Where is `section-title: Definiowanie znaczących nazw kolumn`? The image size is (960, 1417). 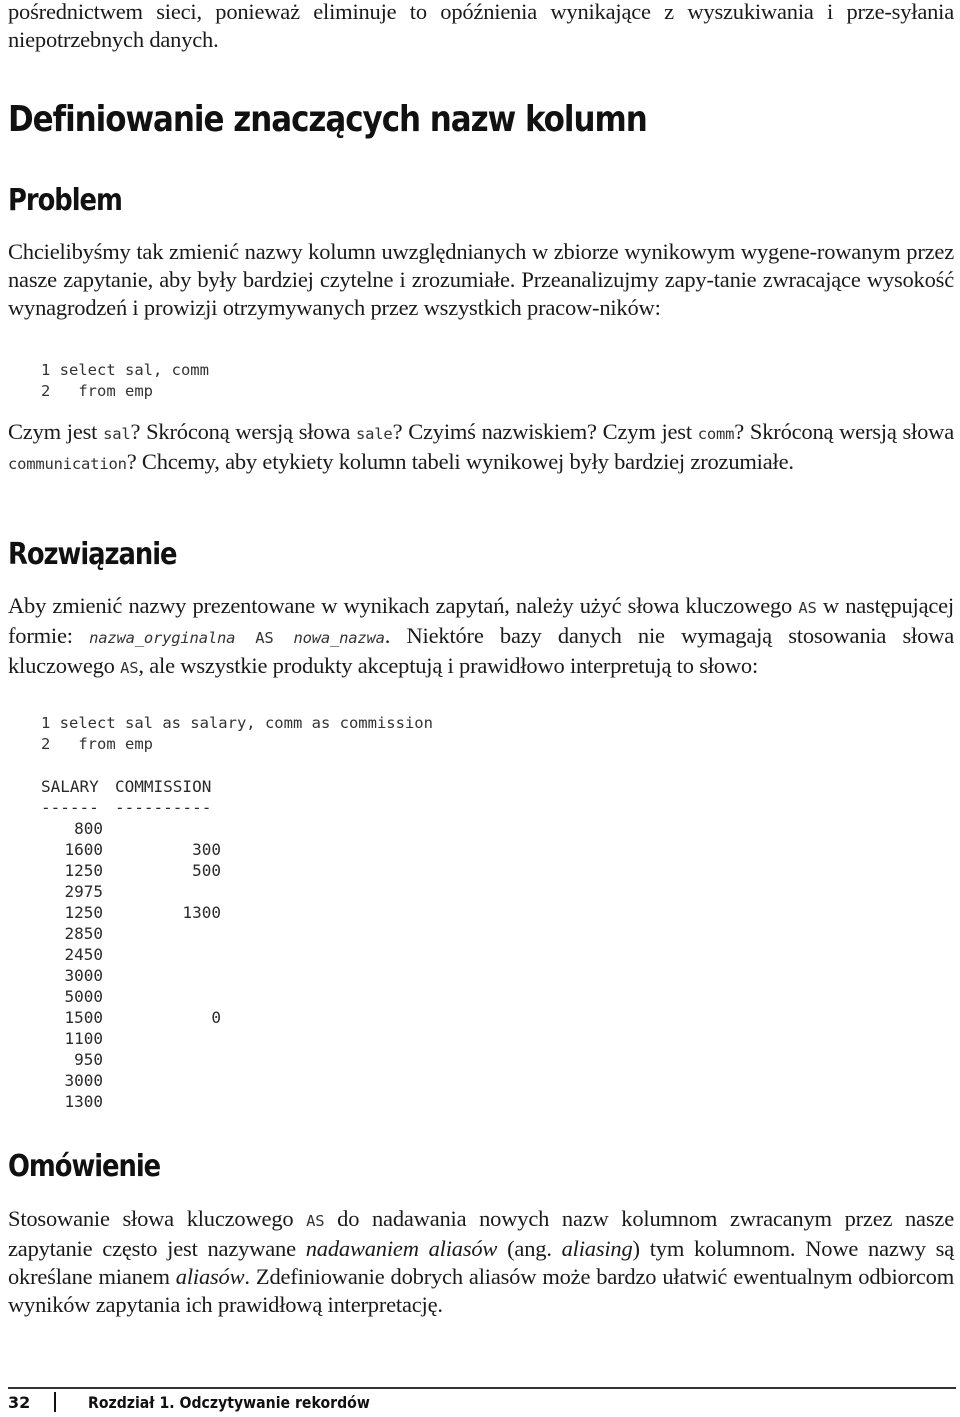 section-title: Definiowanie znaczących nazw kolumn is located at coordinates (328, 119).